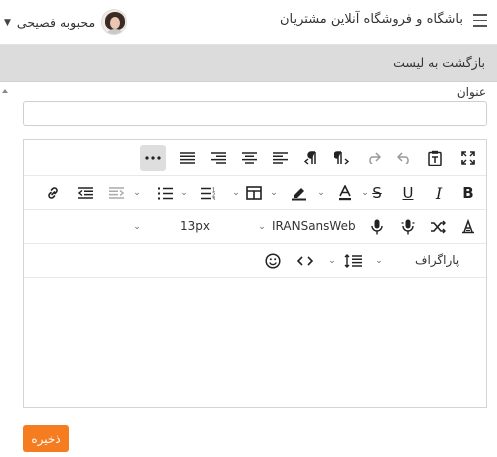  Describe the element at coordinates (468, 158) in the screenshot. I see `fullscreen-icon` at that location.